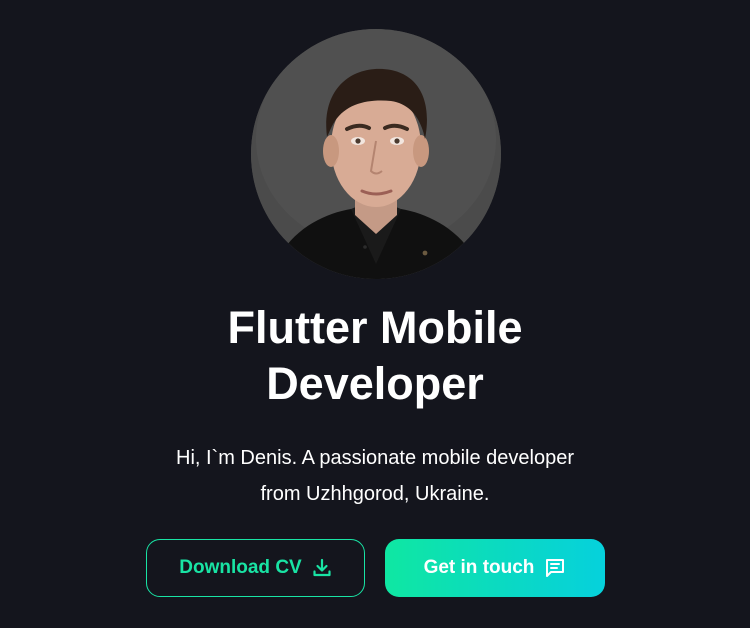 The width and height of the screenshot is (750, 628). Describe the element at coordinates (375, 383) in the screenshot. I see `title-line-2: Developer` at that location.